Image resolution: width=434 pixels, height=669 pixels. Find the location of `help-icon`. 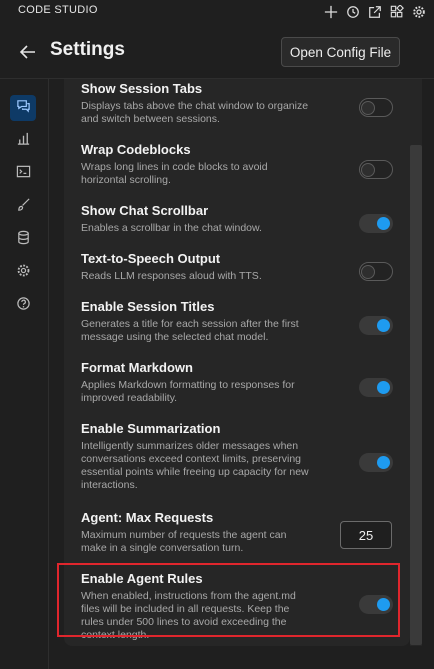

help-icon is located at coordinates (23, 306).